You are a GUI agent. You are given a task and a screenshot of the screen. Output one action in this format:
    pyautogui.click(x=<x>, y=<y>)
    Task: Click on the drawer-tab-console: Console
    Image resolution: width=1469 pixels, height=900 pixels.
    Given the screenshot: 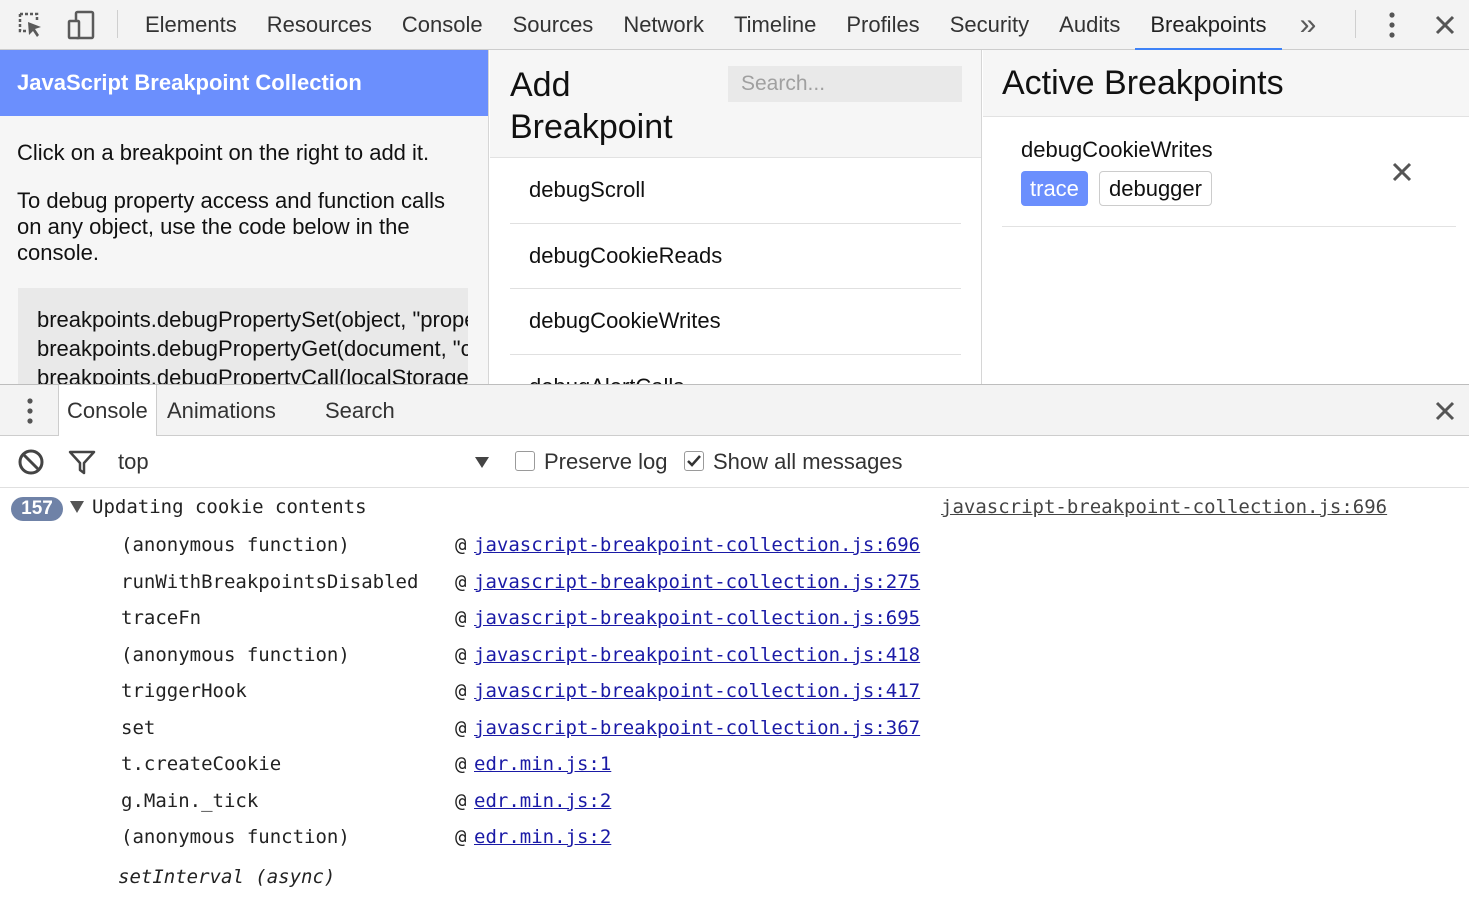 What is the action you would take?
    pyautogui.click(x=107, y=411)
    